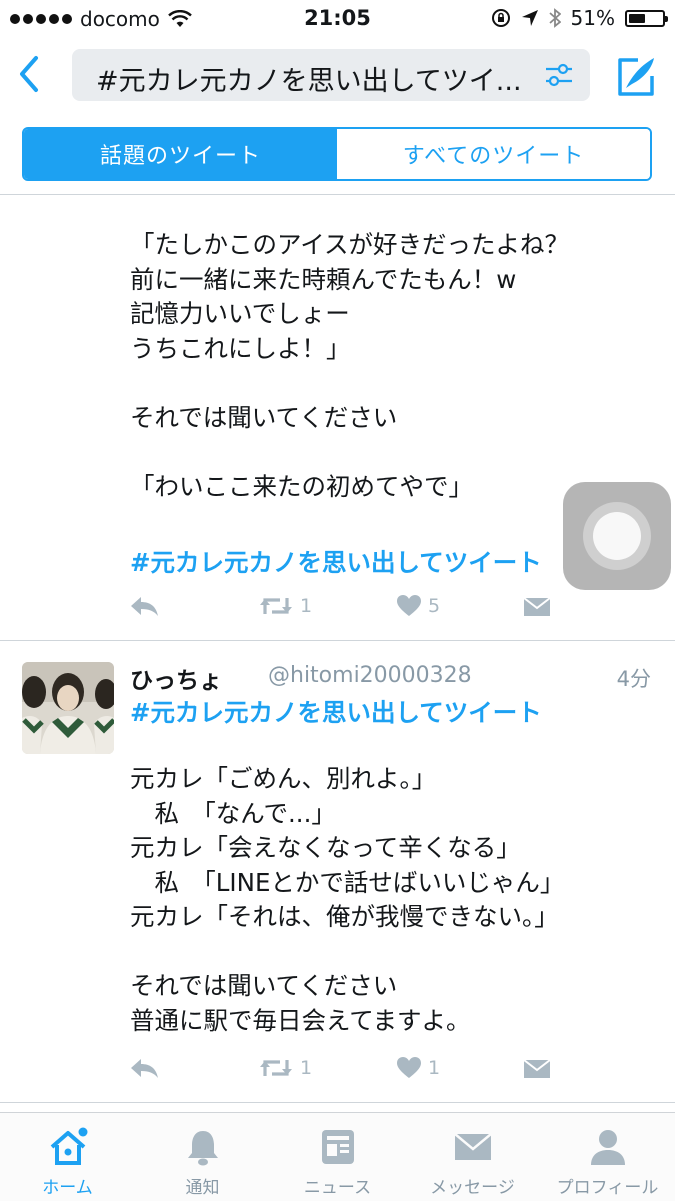 Image resolution: width=675 pixels, height=1201 pixels. What do you see at coordinates (180, 154) in the screenshot?
I see `tab-top-tweets: 話題のツイート` at bounding box center [180, 154].